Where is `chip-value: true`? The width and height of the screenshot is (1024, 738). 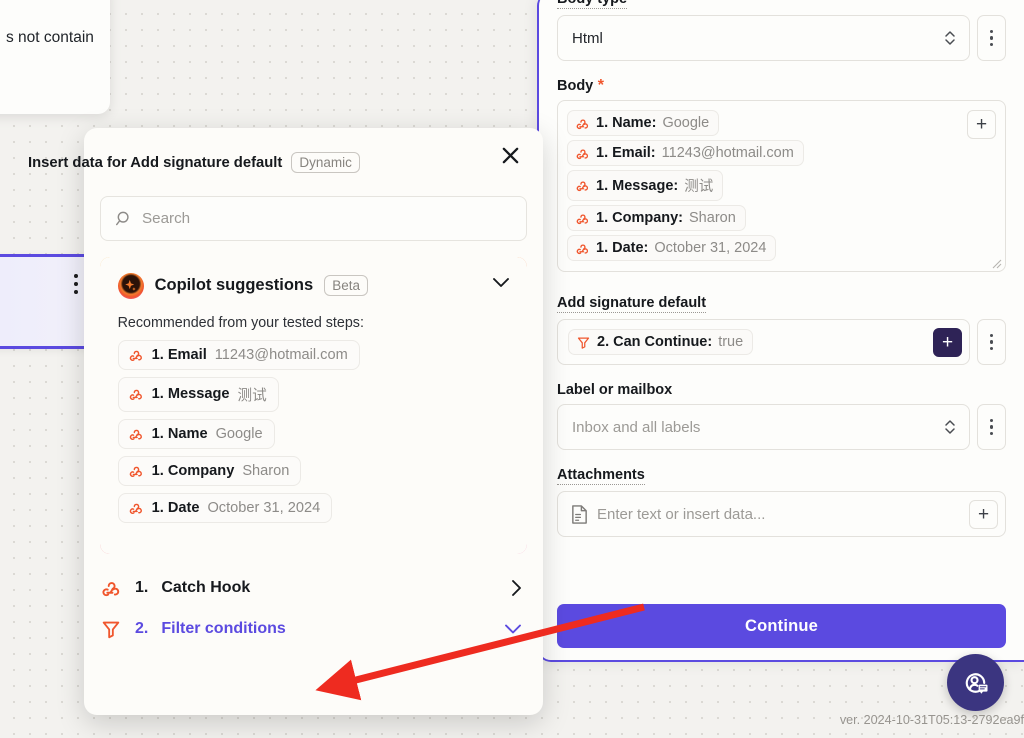 chip-value: true is located at coordinates (731, 342).